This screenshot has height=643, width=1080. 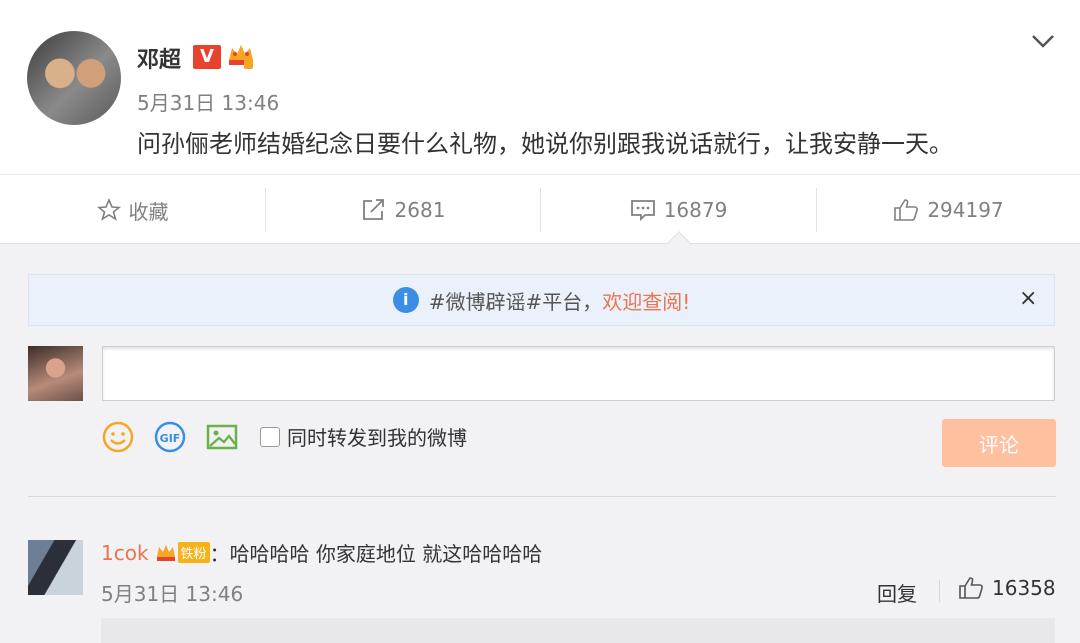 I want to click on star-icon, so click(x=108, y=209).